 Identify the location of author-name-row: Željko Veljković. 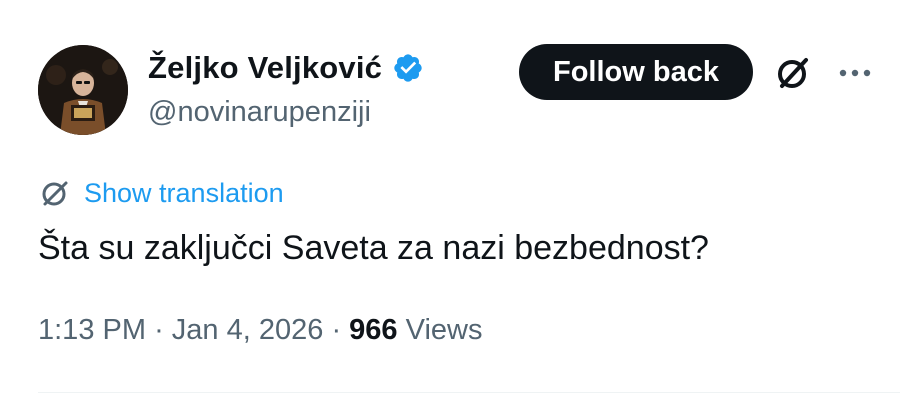
(286, 68).